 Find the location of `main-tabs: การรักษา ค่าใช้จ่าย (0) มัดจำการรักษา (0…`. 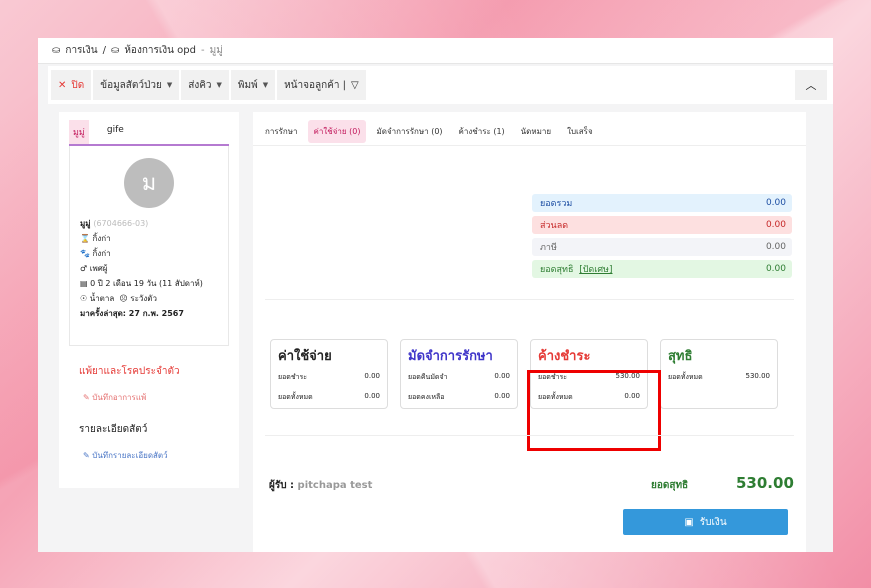

main-tabs: การรักษา ค่าใช้จ่าย (0) มัดจำการรักษา (0… is located at coordinates (529, 129).